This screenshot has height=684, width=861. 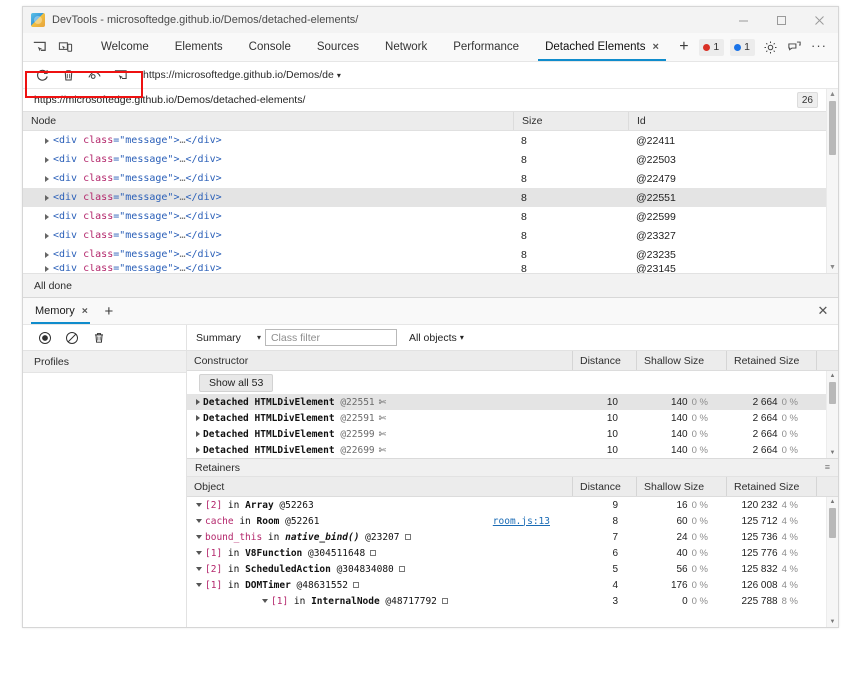 What do you see at coordinates (45, 338) in the screenshot?
I see `record-icon` at bounding box center [45, 338].